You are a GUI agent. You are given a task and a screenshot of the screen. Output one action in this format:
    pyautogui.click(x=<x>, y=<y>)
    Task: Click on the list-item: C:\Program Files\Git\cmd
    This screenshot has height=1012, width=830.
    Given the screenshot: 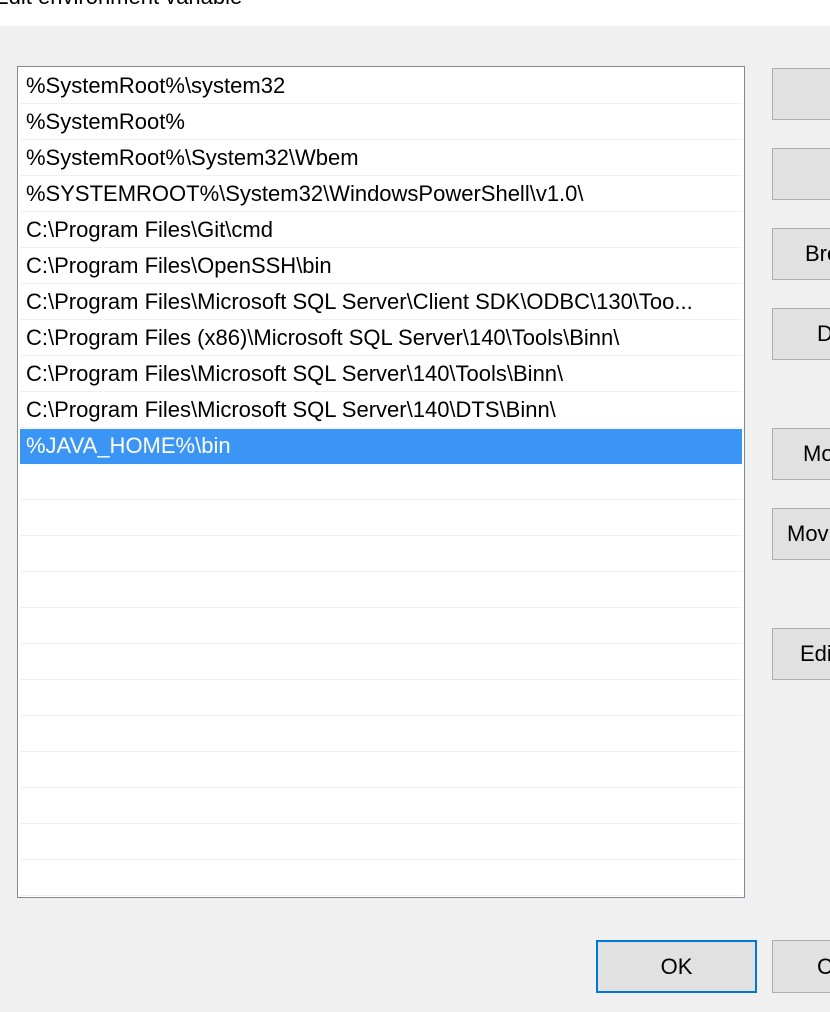 What is the action you would take?
    pyautogui.click(x=381, y=230)
    